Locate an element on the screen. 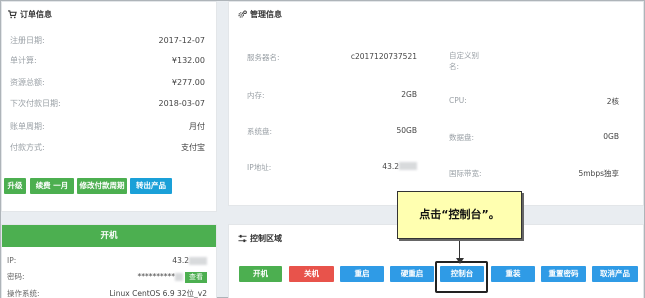  power-os-row: 操作系统: Linux CentOS 6.9 32位_v2 is located at coordinates (107, 293).